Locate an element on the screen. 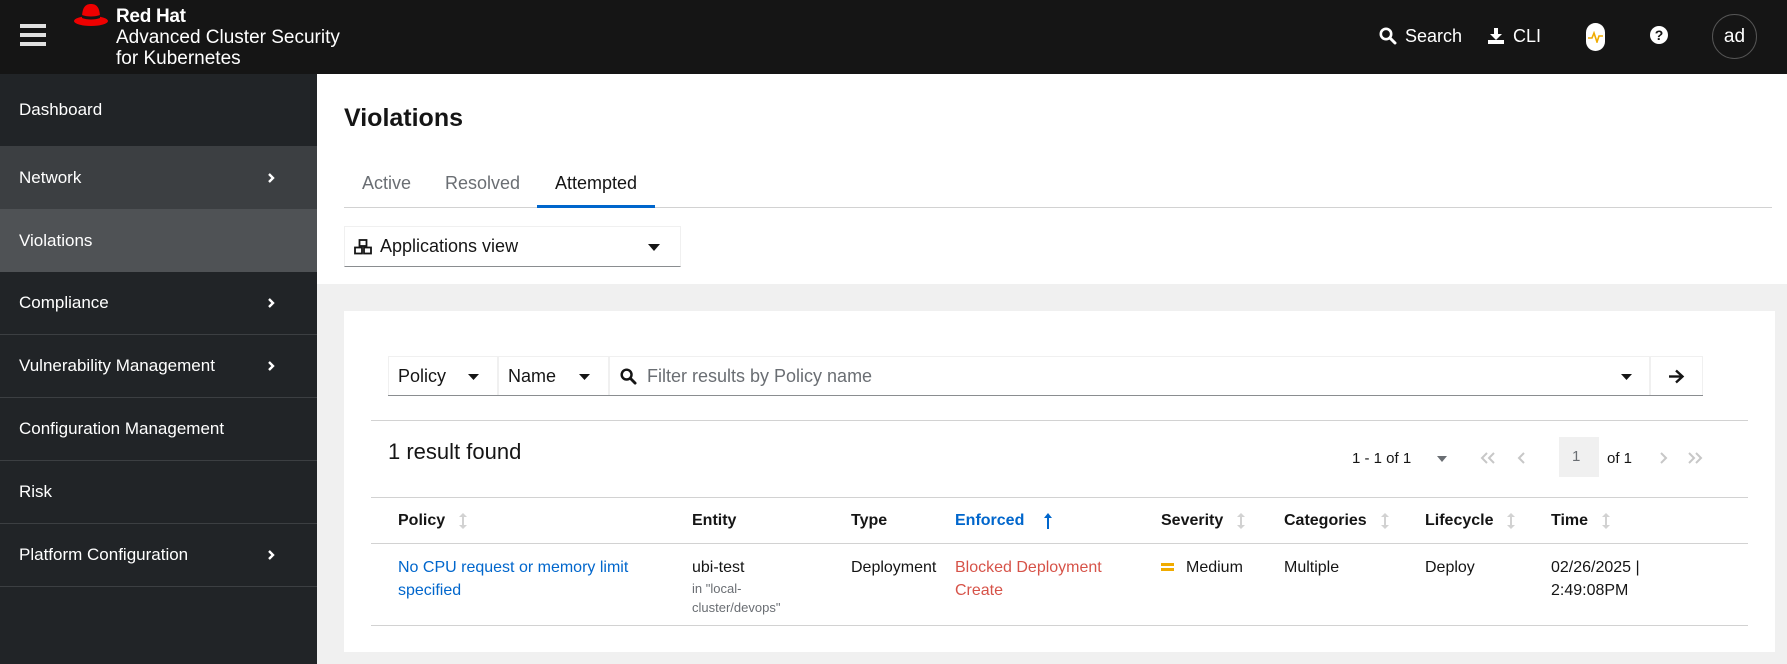 This screenshot has width=1787, height=664. sidebar-item-label: Risk is located at coordinates (36, 491).